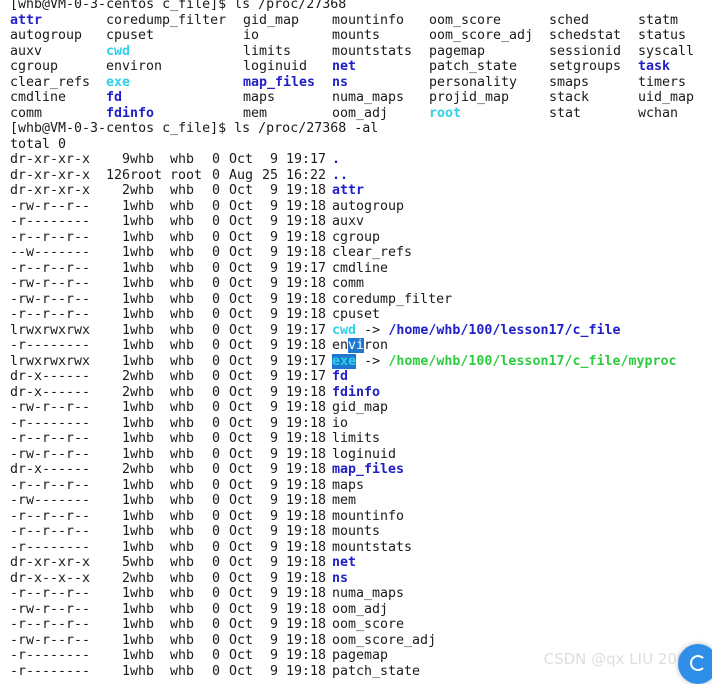  Describe the element at coordinates (125, 159) in the screenshot. I see `link-count: 9` at that location.